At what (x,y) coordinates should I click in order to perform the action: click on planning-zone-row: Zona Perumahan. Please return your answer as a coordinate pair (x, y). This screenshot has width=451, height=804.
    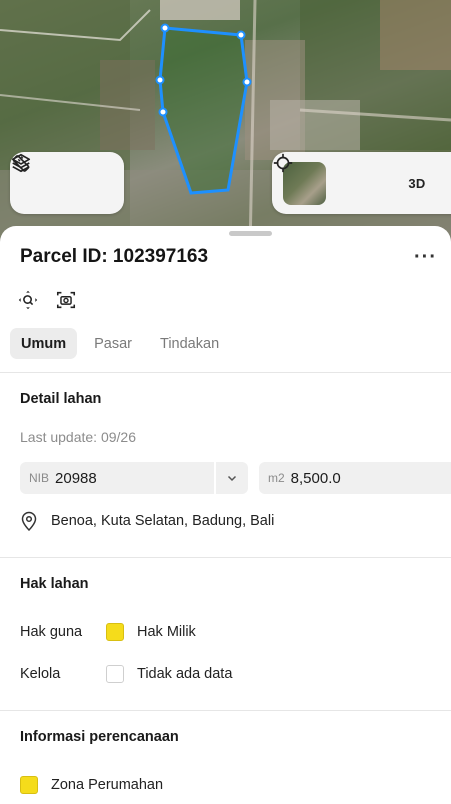
    Looking at the image, I should click on (230, 785).